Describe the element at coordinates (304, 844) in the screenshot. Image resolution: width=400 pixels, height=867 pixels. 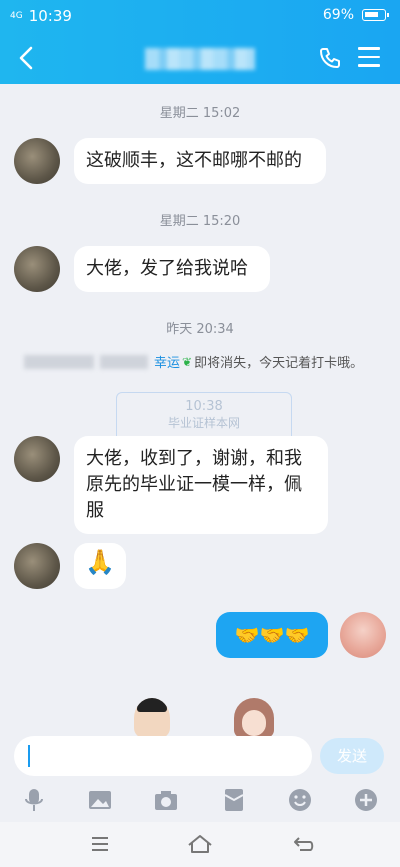
I see `back-nav-icon` at that location.